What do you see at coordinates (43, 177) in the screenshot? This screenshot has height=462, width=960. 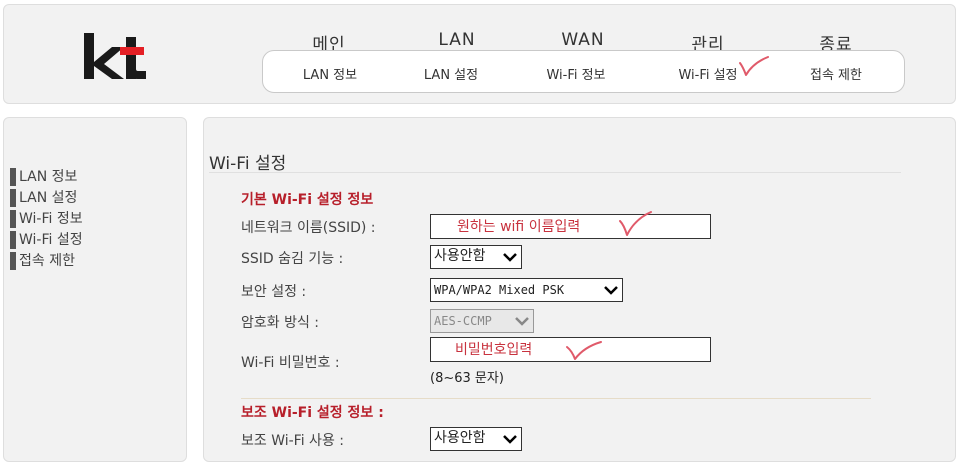 I see `sidebar-item-lan-info: LAN 정보` at bounding box center [43, 177].